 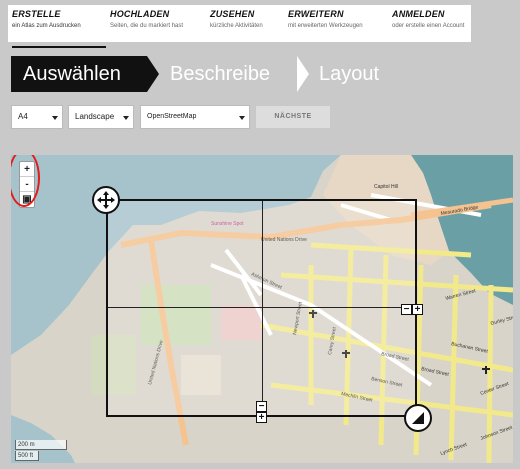 I want to click on scale-bar-metric: 200 m, so click(x=41, y=445).